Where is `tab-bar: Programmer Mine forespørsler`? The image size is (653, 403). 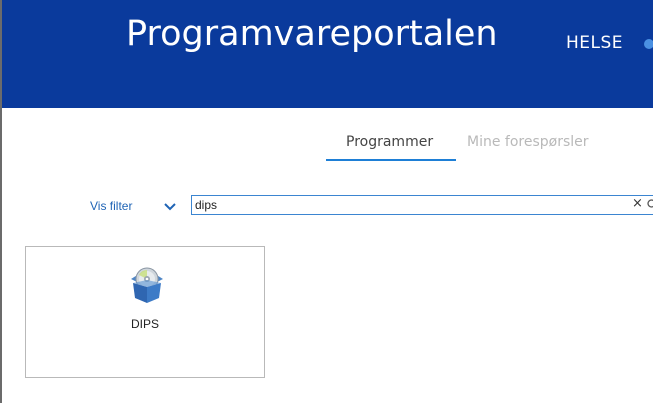
tab-bar: Programmer Mine forespørsler is located at coordinates (326, 148).